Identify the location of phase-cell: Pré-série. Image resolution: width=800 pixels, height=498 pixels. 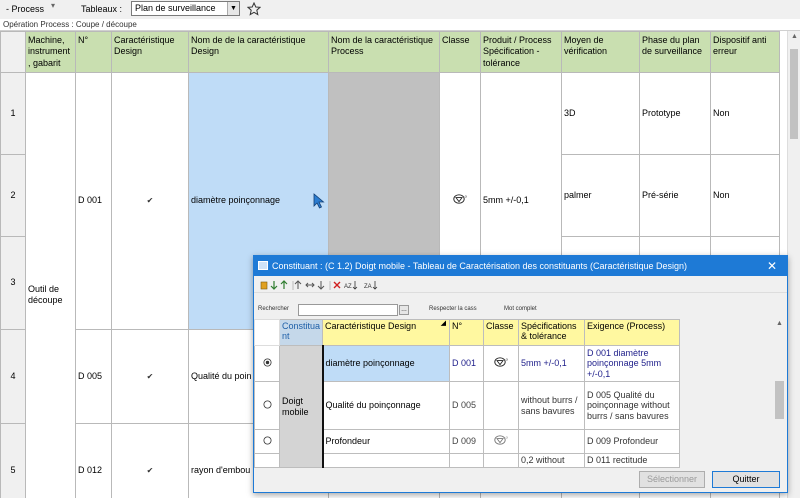
(675, 195).